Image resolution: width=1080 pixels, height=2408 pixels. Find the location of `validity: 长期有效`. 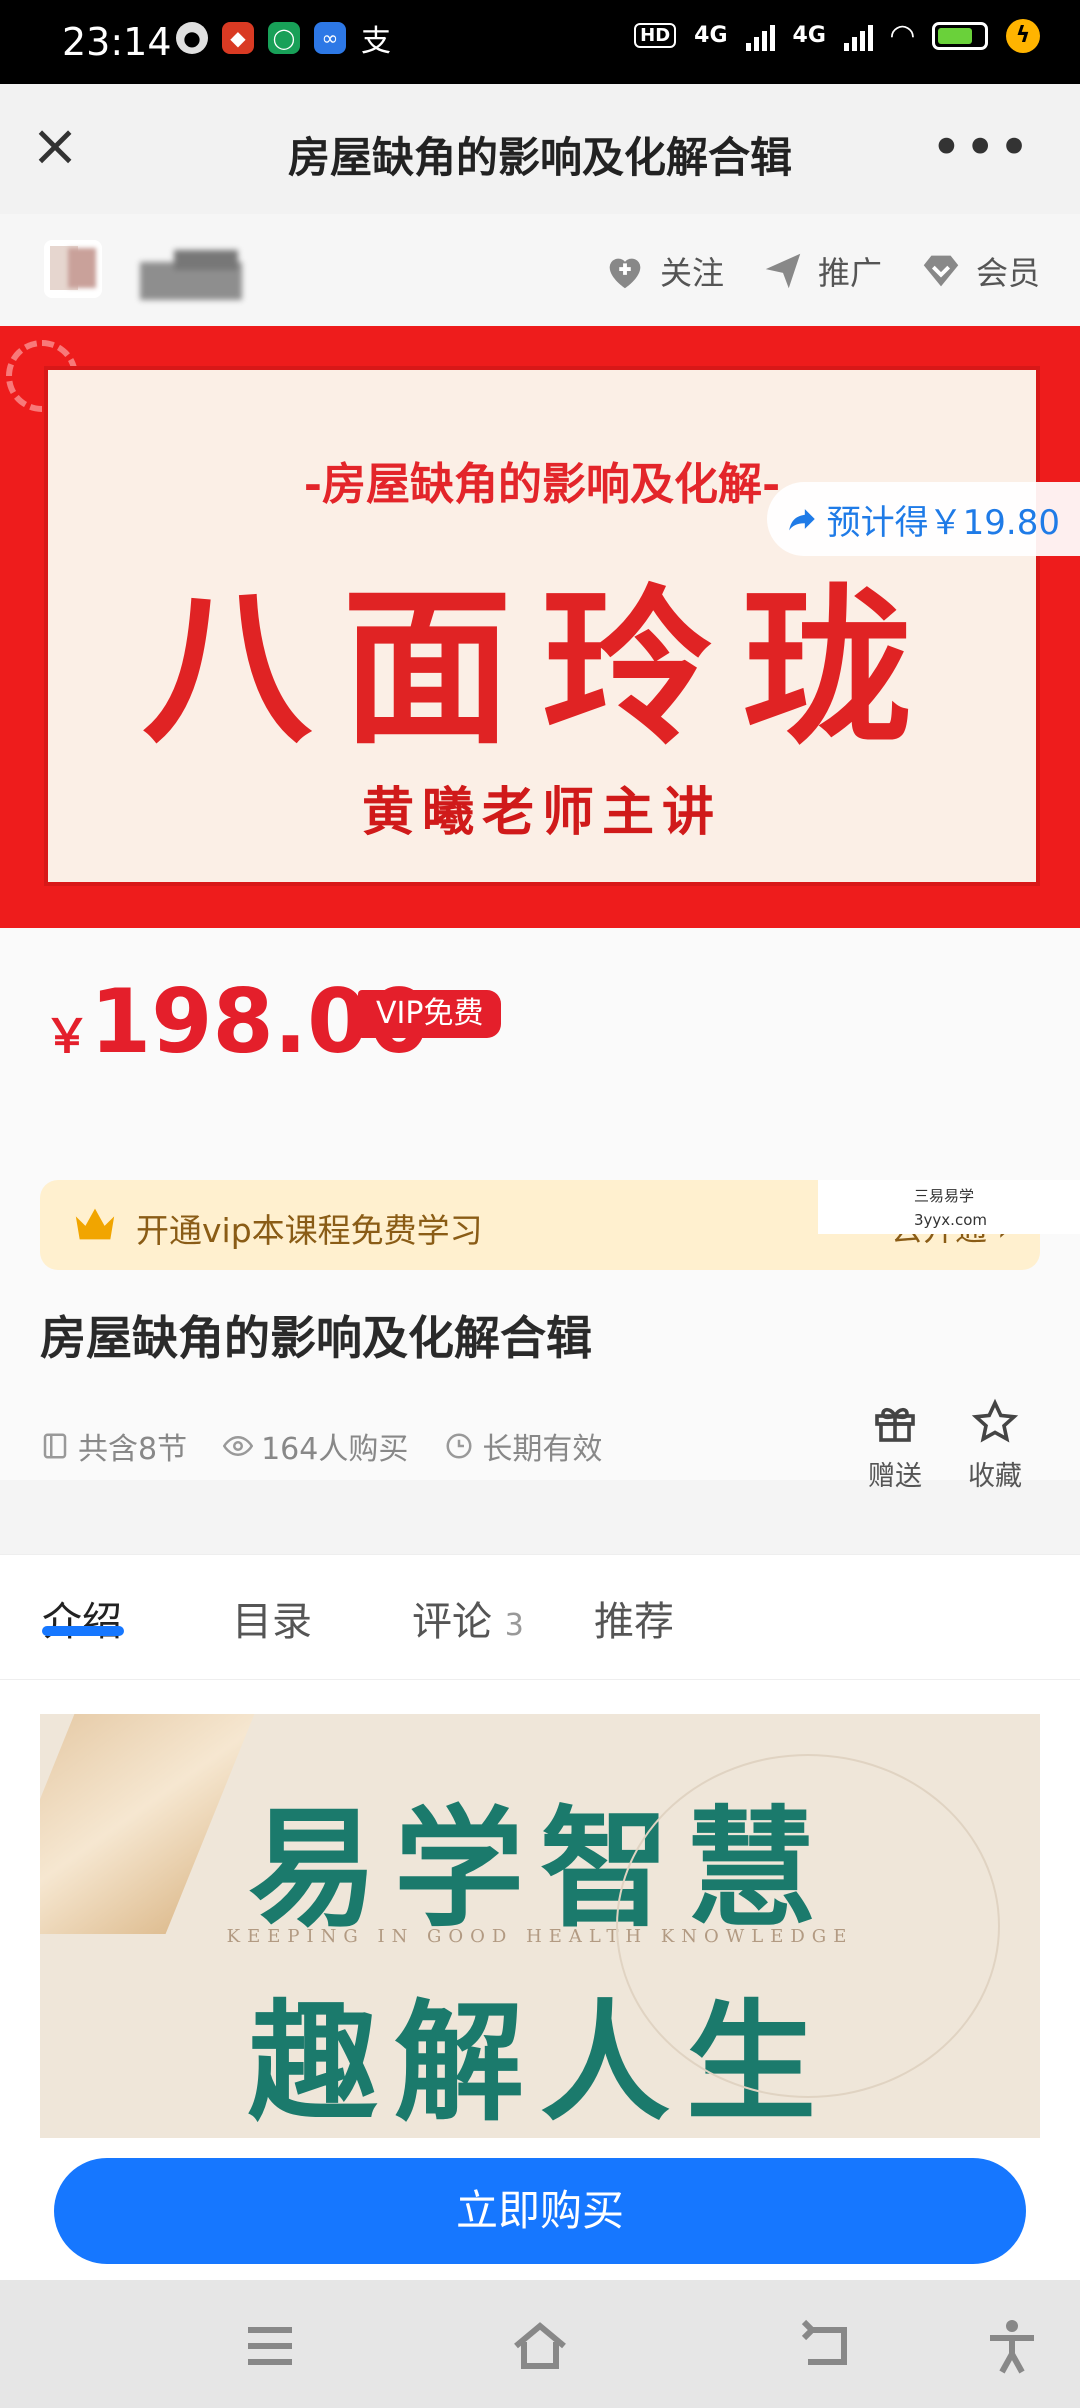

validity: 长期有效 is located at coordinates (523, 1446).